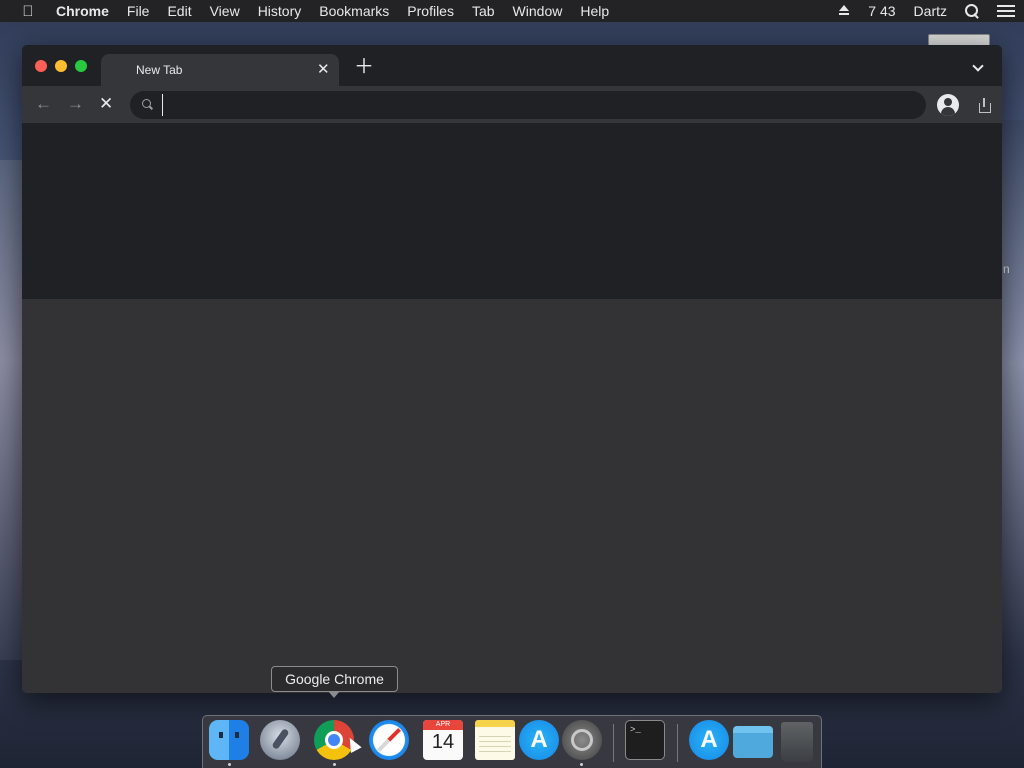 This screenshot has height=768, width=1024. Describe the element at coordinates (972, 11) in the screenshot. I see `spotlight-search-icon` at that location.